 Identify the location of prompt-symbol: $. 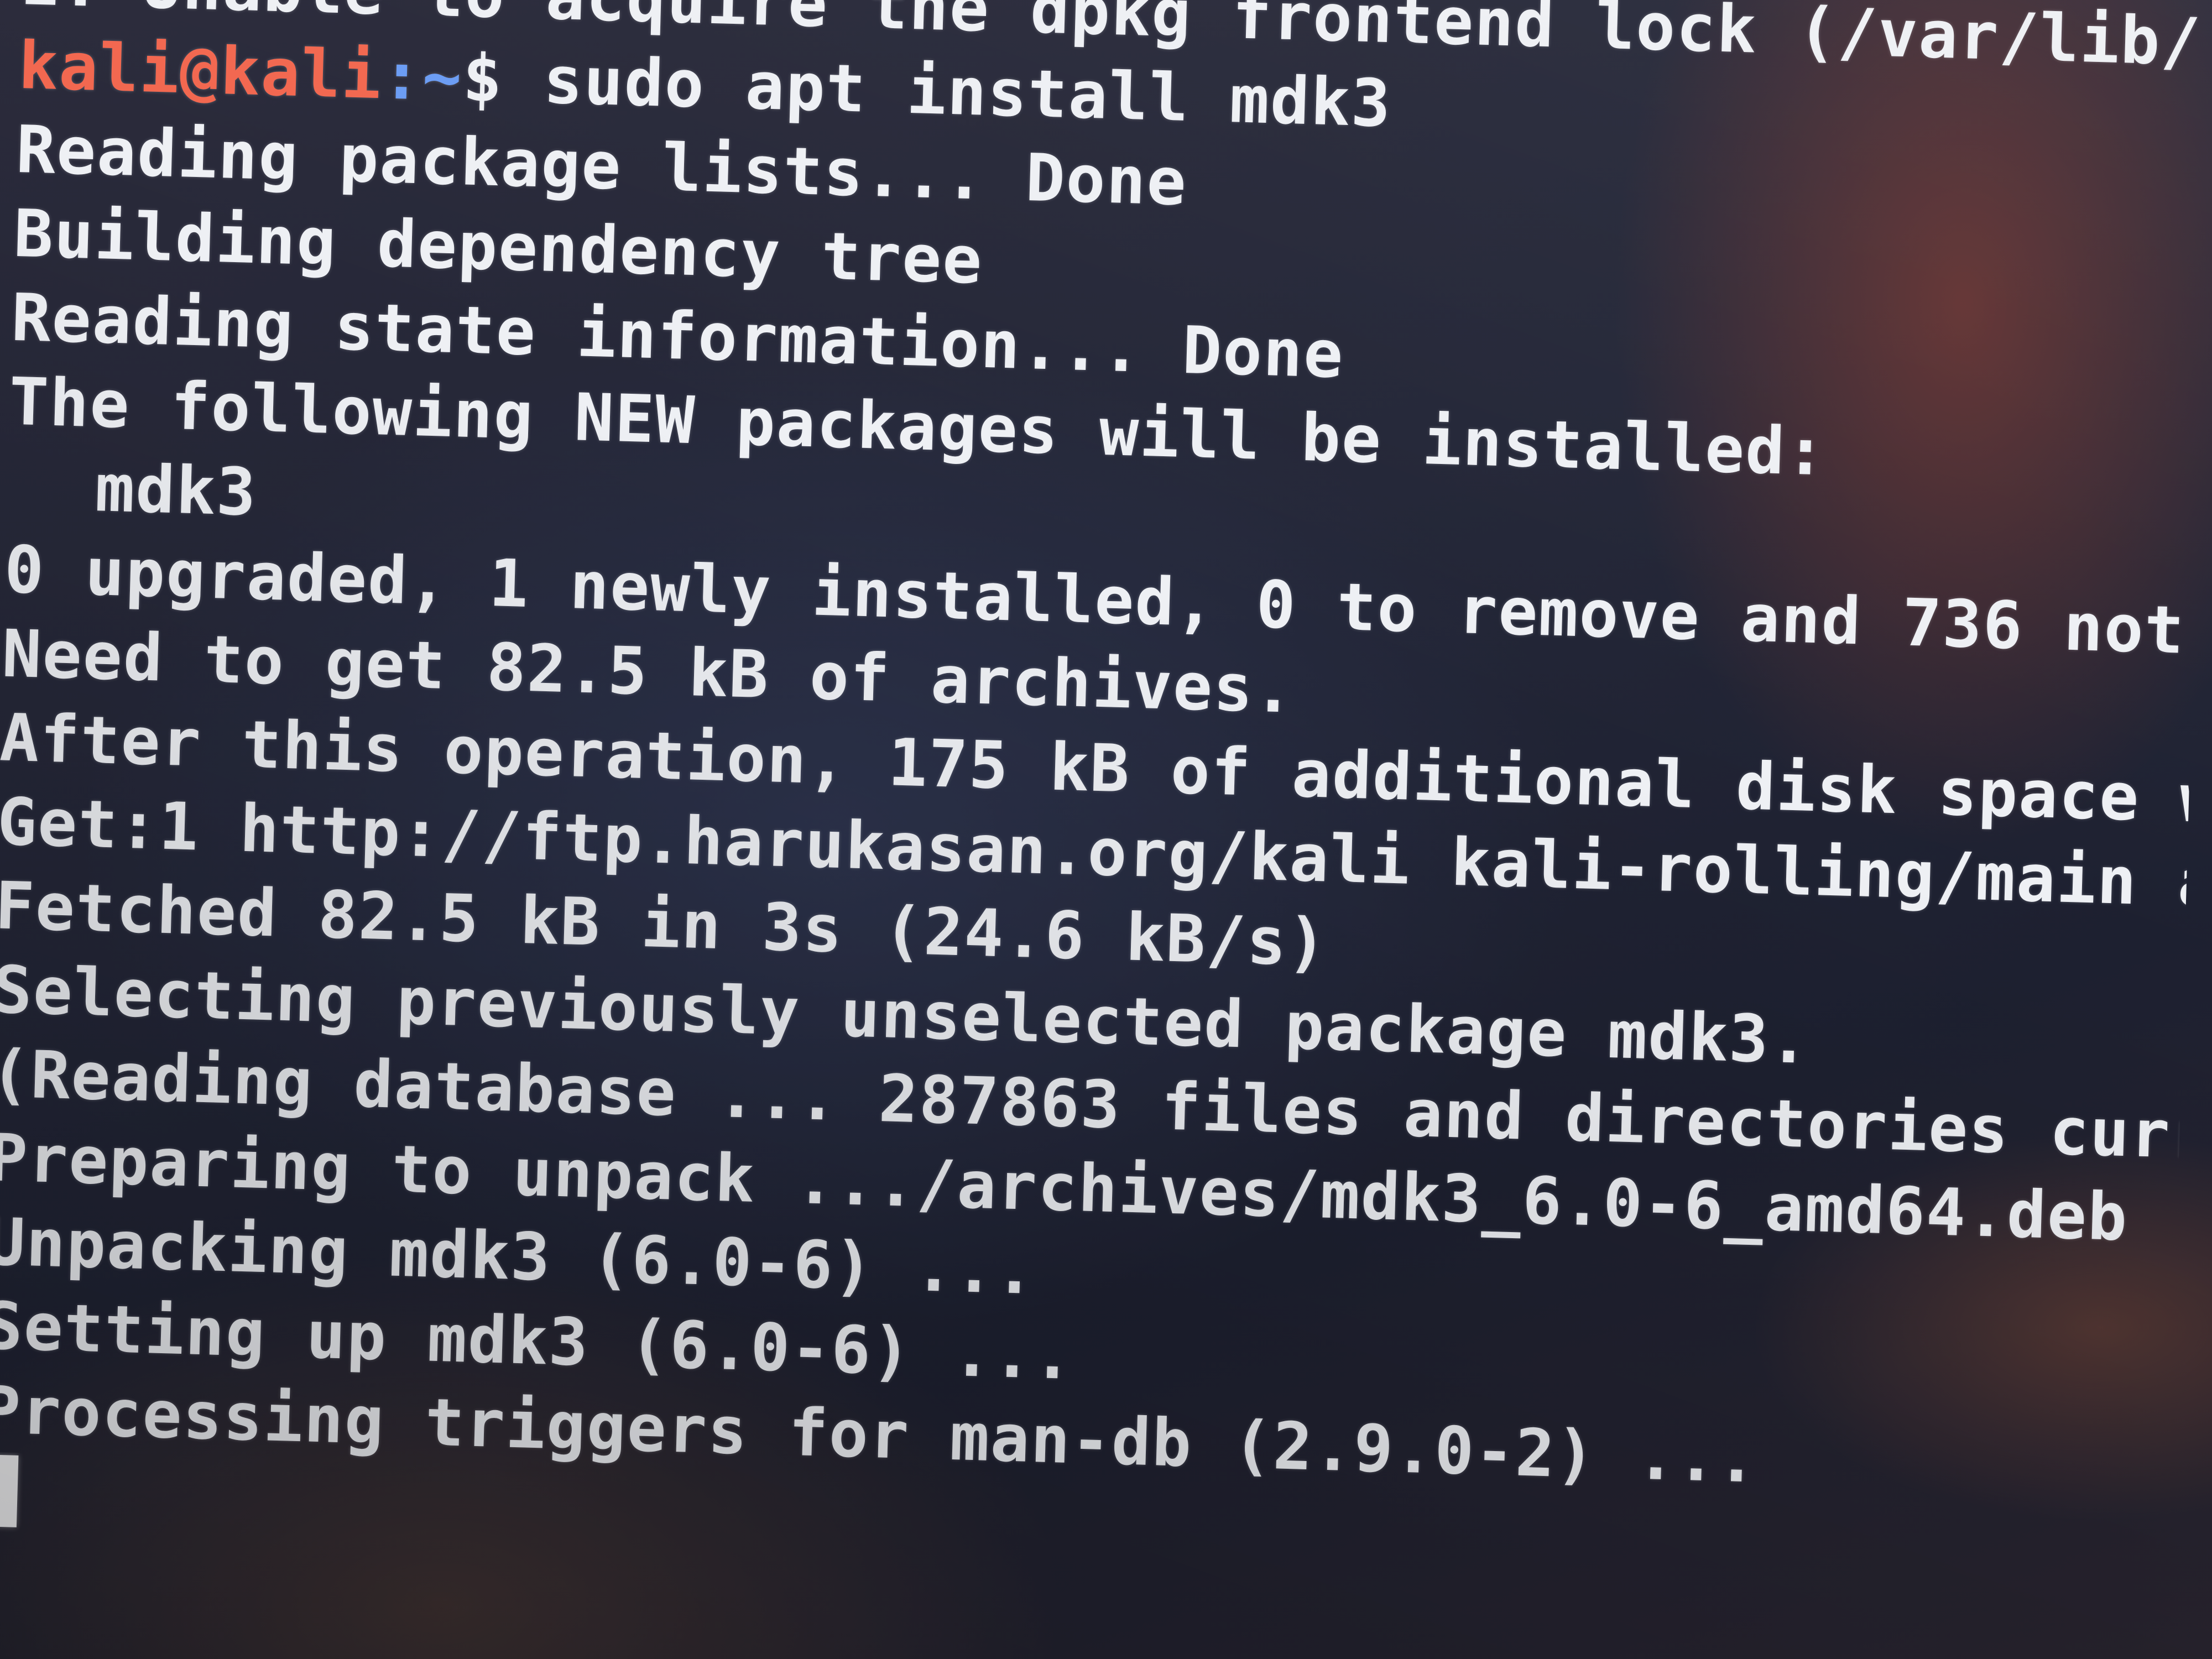
(482, 78).